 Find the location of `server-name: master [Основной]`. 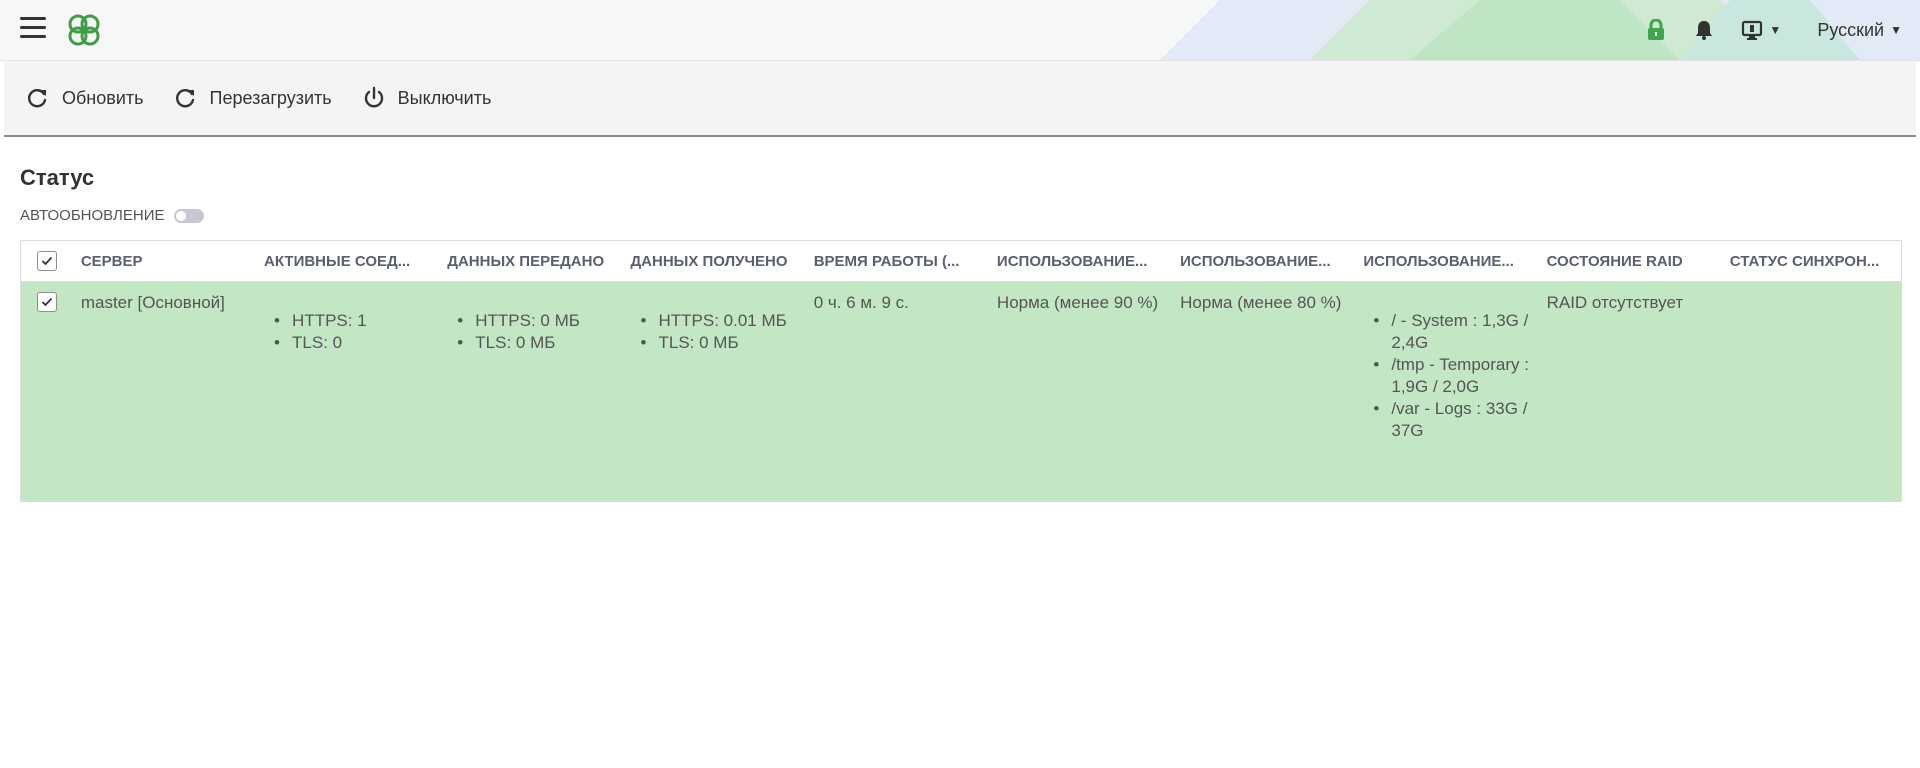

server-name: master [Основной] is located at coordinates (152, 302).